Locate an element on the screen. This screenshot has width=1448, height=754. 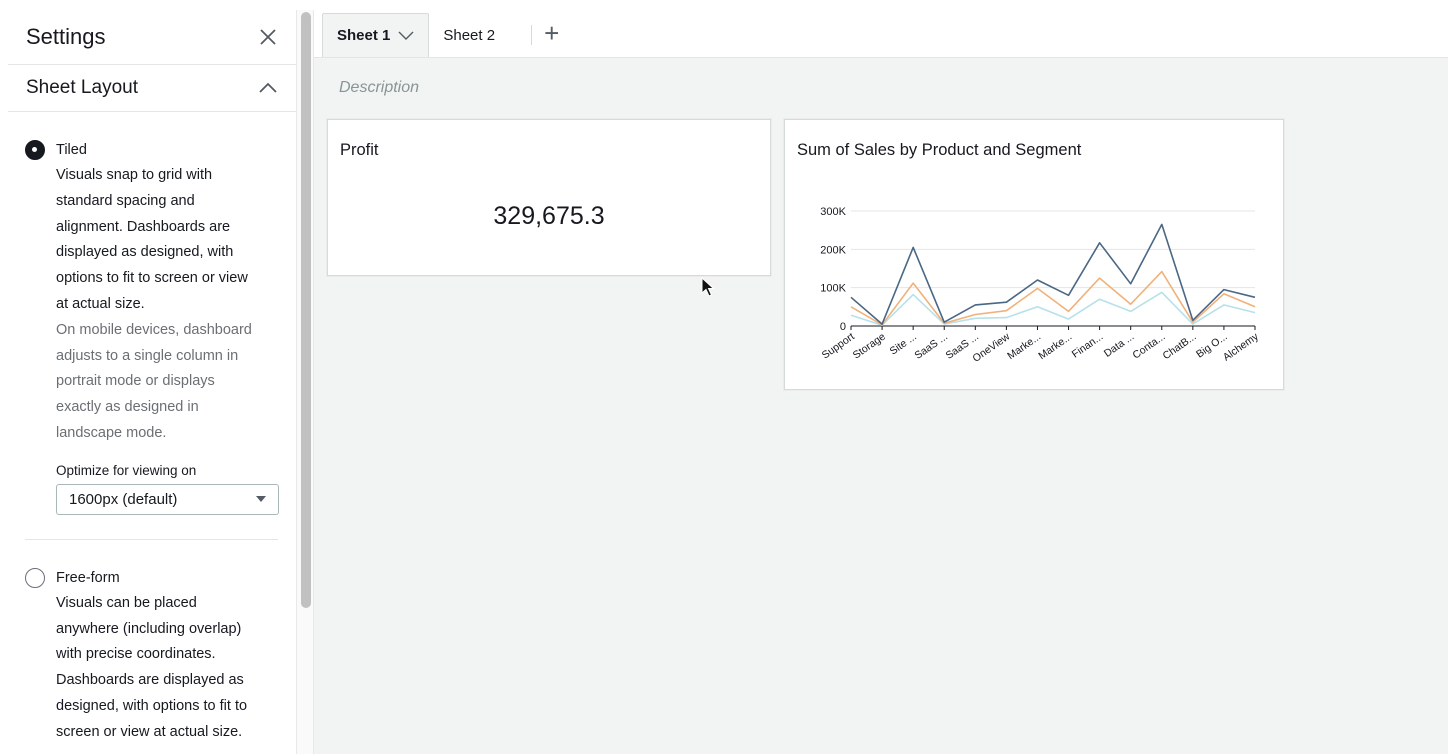
mobile-note-line: adjusts to a single column in is located at coordinates (147, 355).